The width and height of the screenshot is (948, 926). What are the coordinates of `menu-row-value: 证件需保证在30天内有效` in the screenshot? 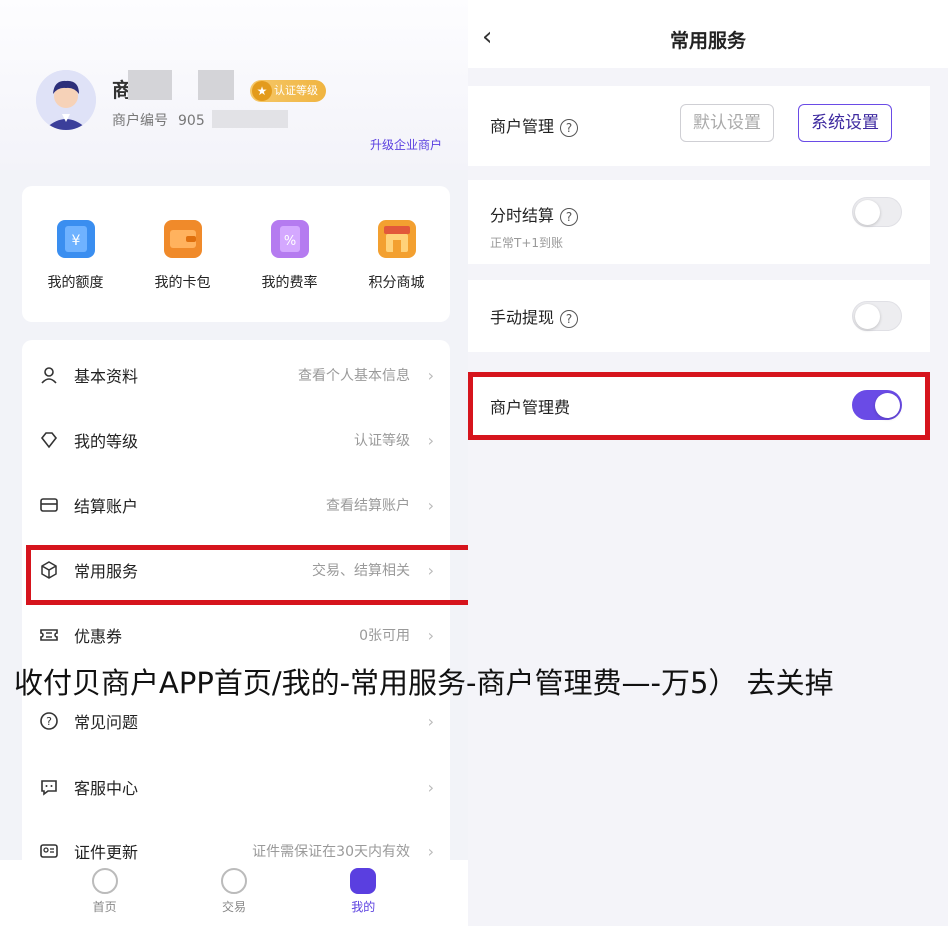 It's located at (331, 852).